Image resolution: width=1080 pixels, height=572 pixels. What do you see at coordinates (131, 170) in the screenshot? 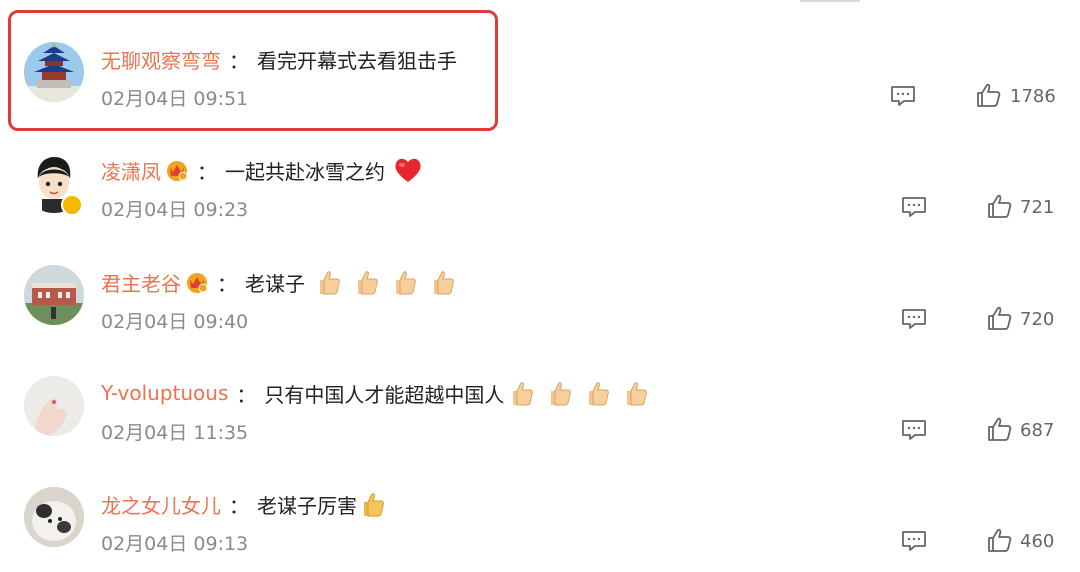
I see `username-link: 凌潇凤` at bounding box center [131, 170].